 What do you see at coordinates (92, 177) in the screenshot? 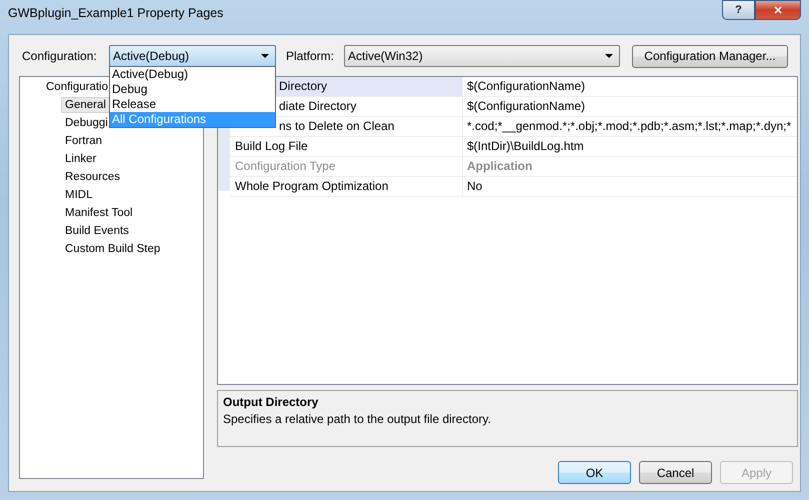
I see `tree-item: Resources` at bounding box center [92, 177].